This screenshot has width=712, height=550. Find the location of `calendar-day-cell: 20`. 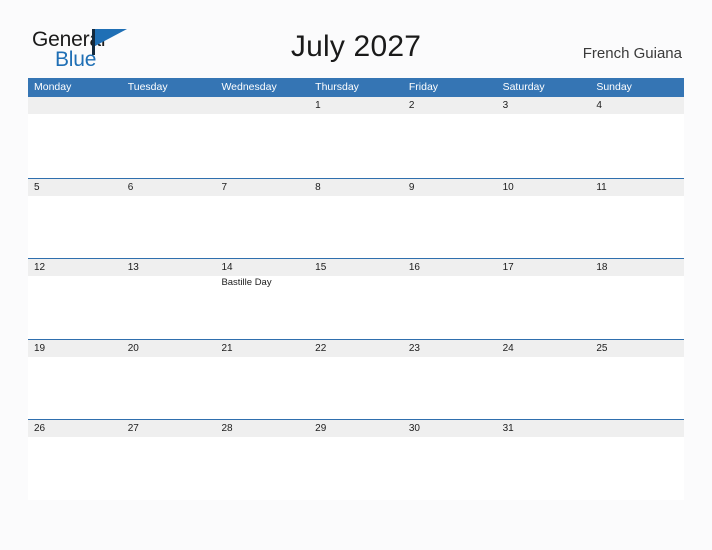

calendar-day-cell: 20 is located at coordinates (169, 348).